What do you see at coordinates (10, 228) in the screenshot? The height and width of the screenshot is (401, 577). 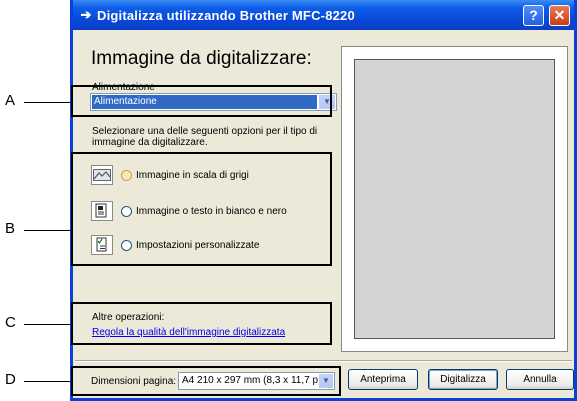 I see `callout-b: B` at bounding box center [10, 228].